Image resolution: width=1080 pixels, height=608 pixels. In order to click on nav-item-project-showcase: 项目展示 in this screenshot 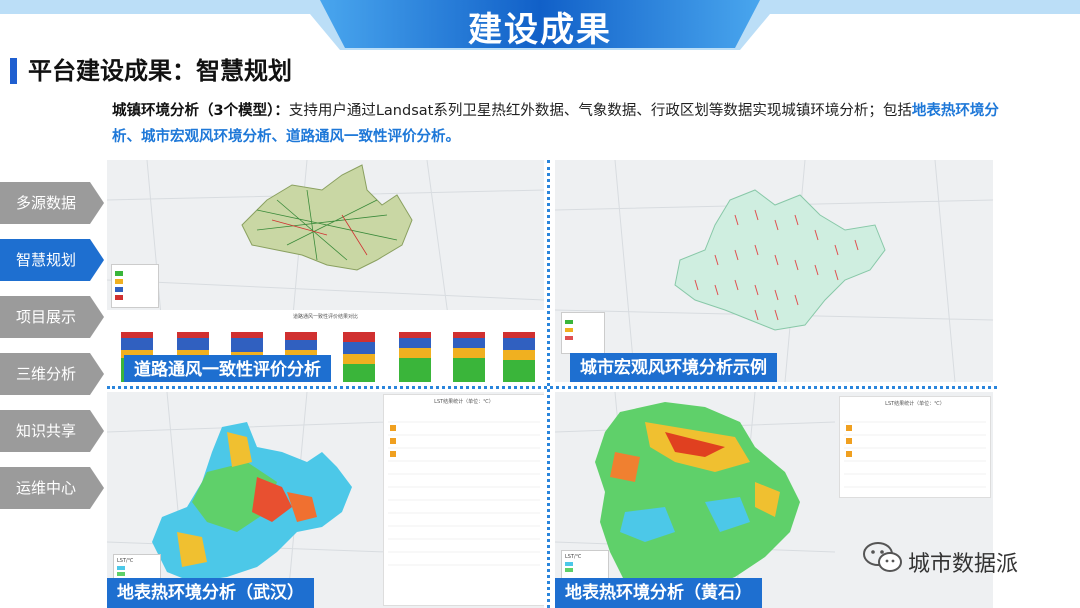, I will do `click(52, 317)`.